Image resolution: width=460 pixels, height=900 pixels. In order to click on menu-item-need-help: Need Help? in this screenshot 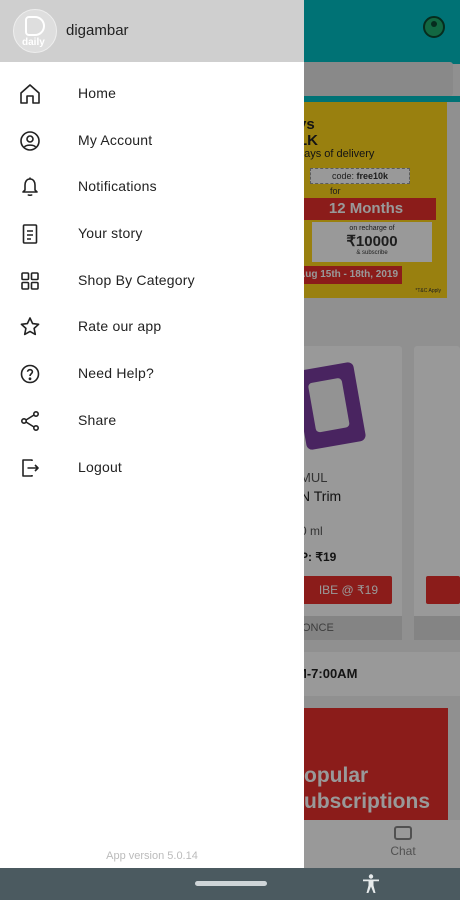, I will do `click(152, 373)`.